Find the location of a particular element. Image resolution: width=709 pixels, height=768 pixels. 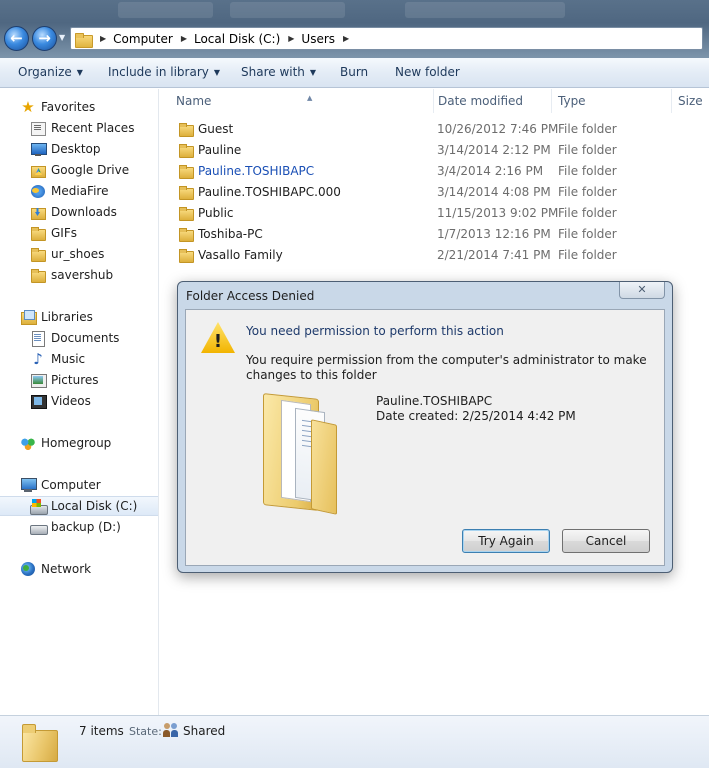

column-header-name: Name ▲ is located at coordinates (302, 101).